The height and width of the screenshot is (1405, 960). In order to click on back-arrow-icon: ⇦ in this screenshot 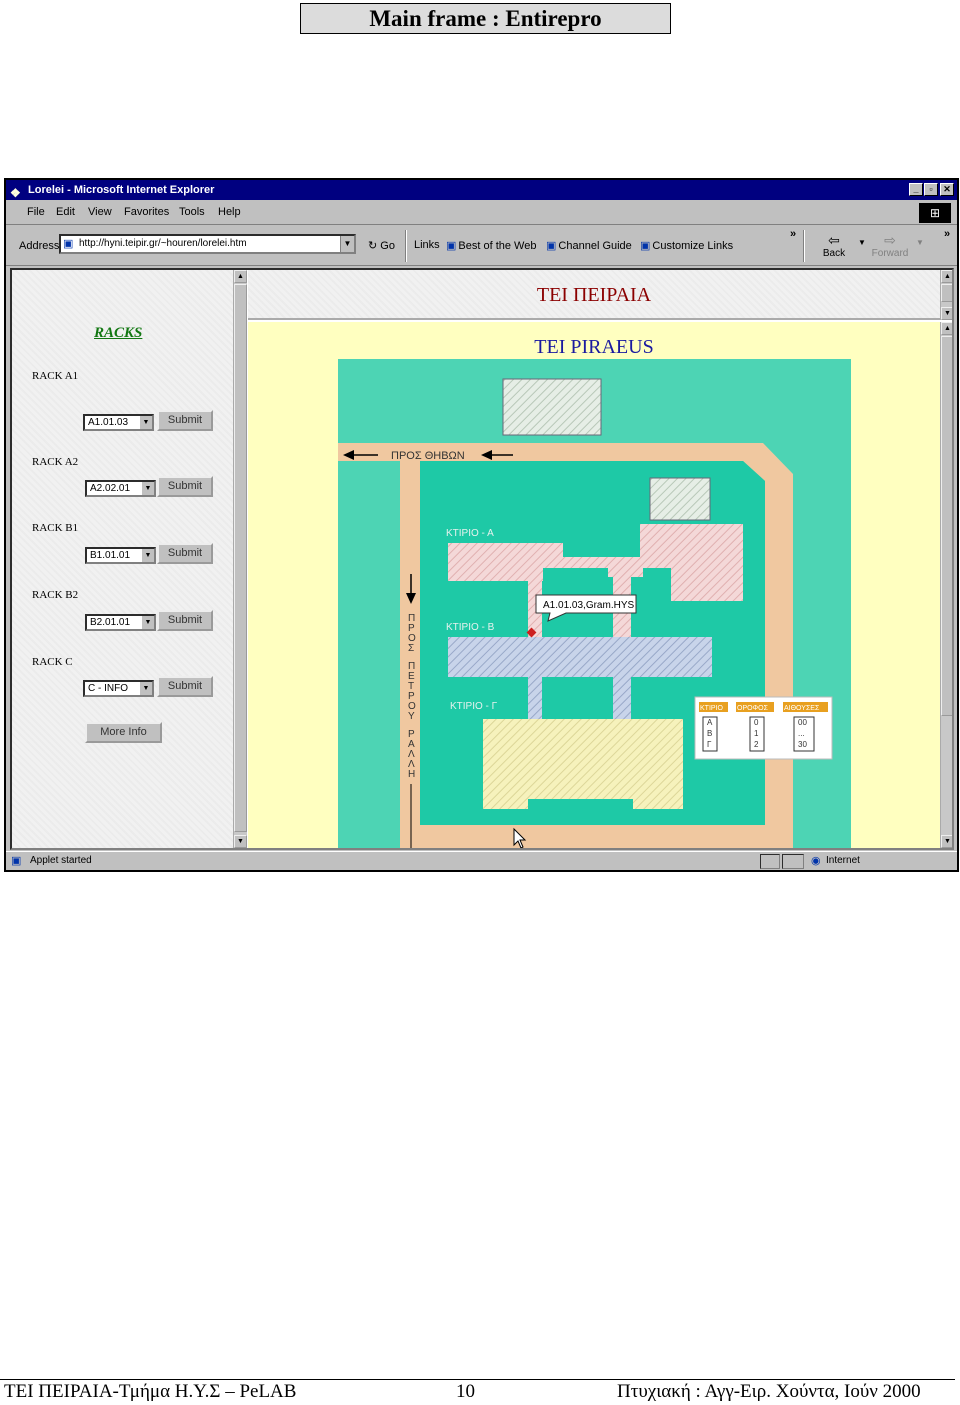, I will do `click(834, 240)`.